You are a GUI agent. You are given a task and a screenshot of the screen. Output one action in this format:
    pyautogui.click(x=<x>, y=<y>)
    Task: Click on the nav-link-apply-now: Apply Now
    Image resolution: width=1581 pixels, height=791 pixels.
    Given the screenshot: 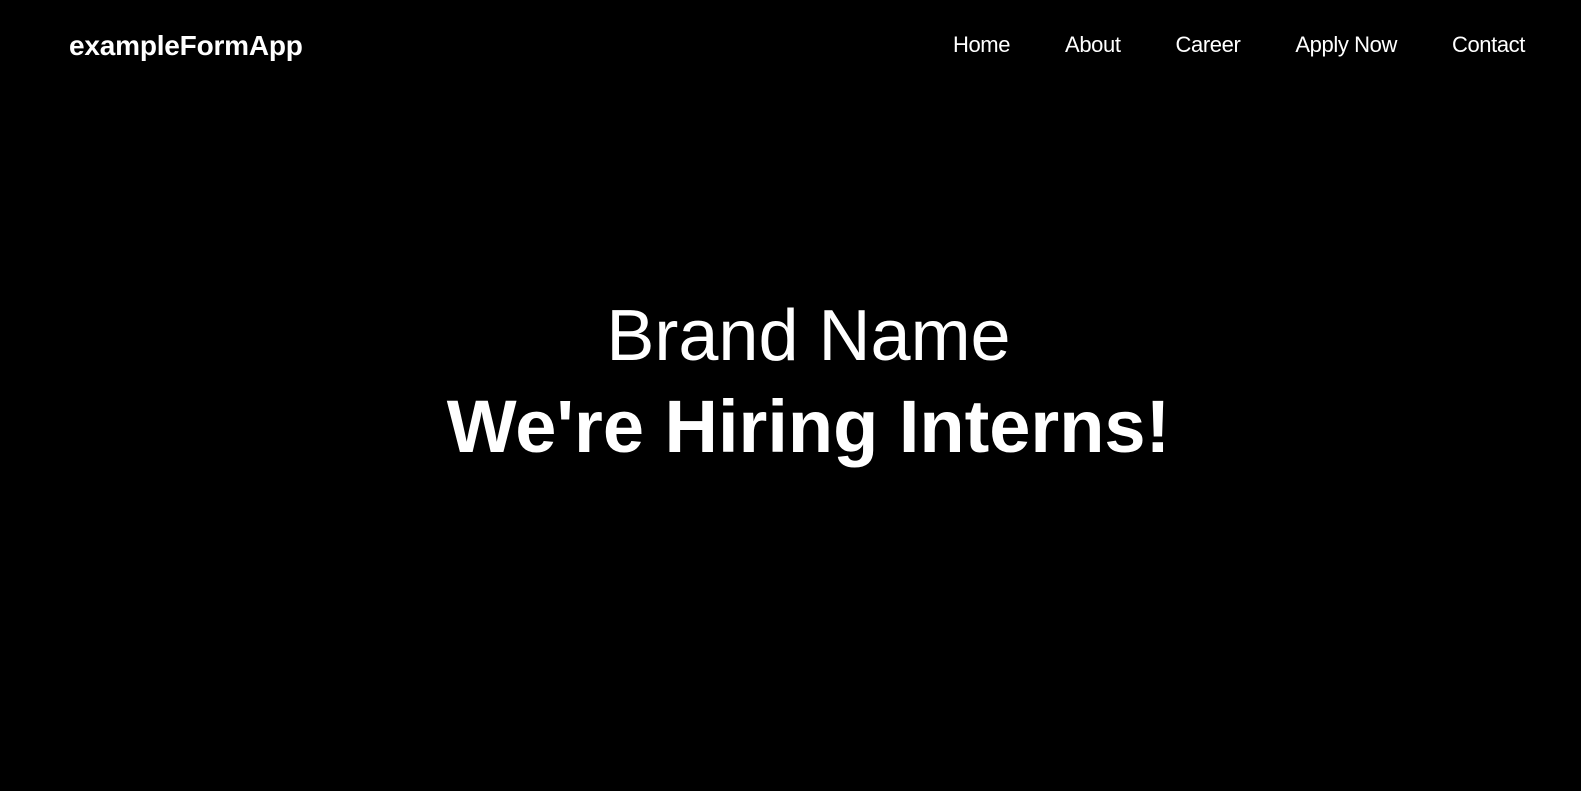 What is the action you would take?
    pyautogui.click(x=1346, y=44)
    